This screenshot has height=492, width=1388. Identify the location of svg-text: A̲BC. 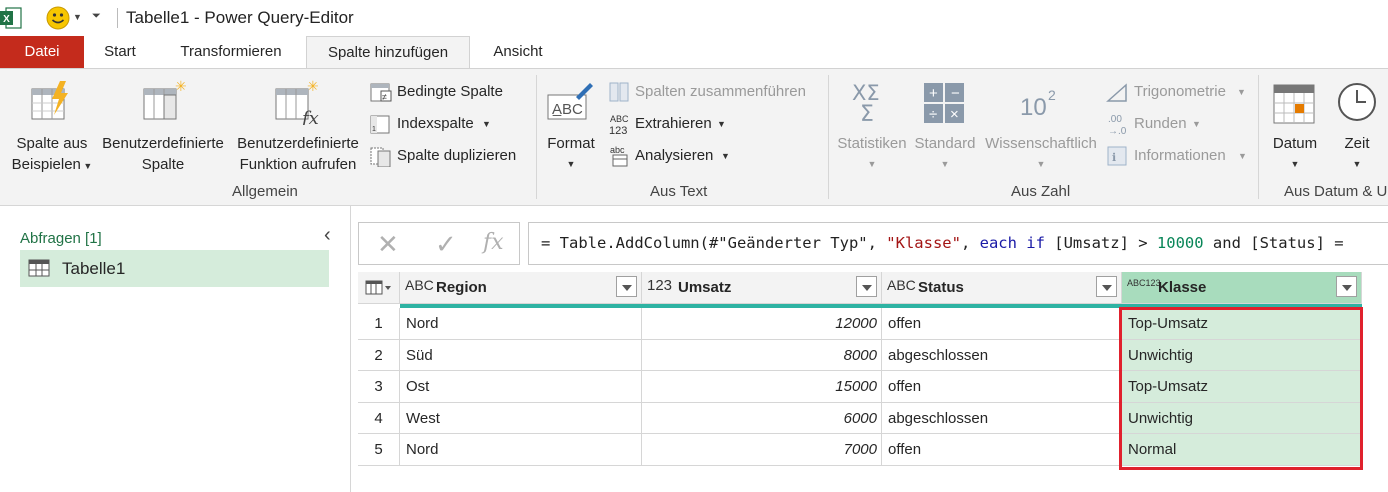
(567, 109).